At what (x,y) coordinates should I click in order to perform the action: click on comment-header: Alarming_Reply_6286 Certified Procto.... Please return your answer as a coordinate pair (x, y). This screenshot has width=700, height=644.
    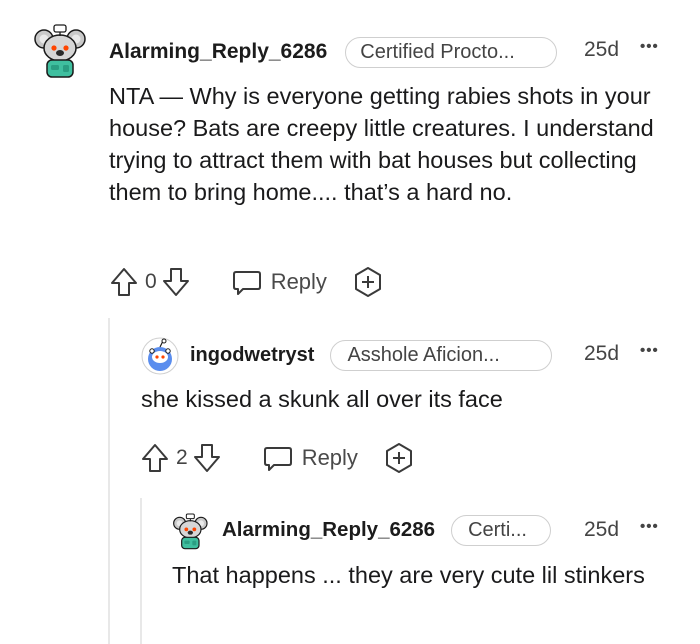
    Looking at the image, I should click on (333, 52).